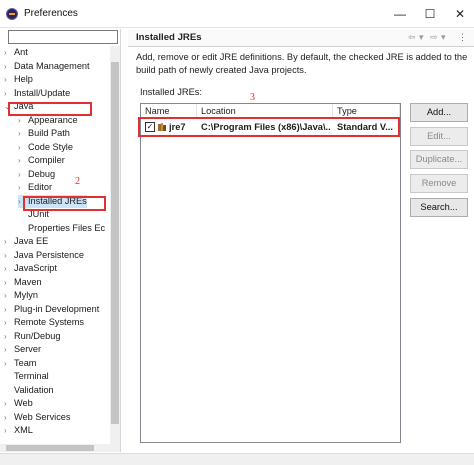 This screenshot has width=474, height=465. What do you see at coordinates (252, 97) in the screenshot?
I see `annotation-number-3: 3` at bounding box center [252, 97].